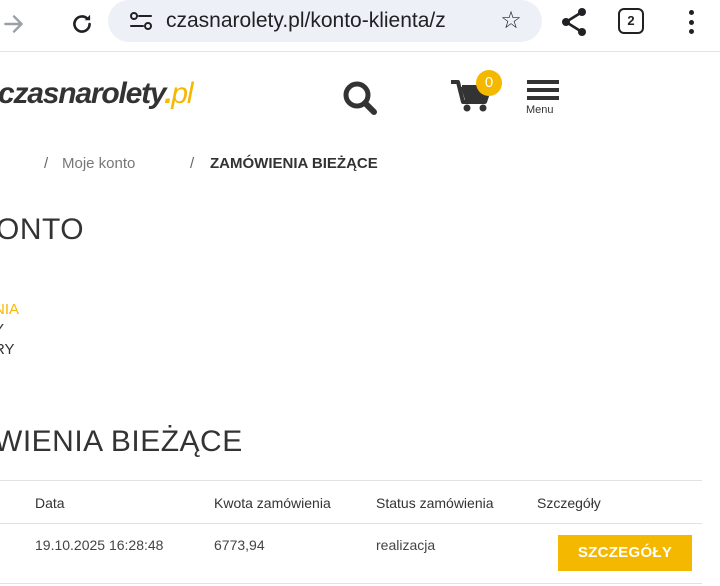 This screenshot has height=586, width=720. I want to click on cart-count-badge: 0, so click(489, 83).